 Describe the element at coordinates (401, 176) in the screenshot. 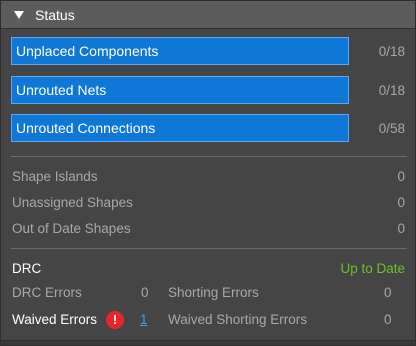

I see `shape-islands-value: 0` at that location.